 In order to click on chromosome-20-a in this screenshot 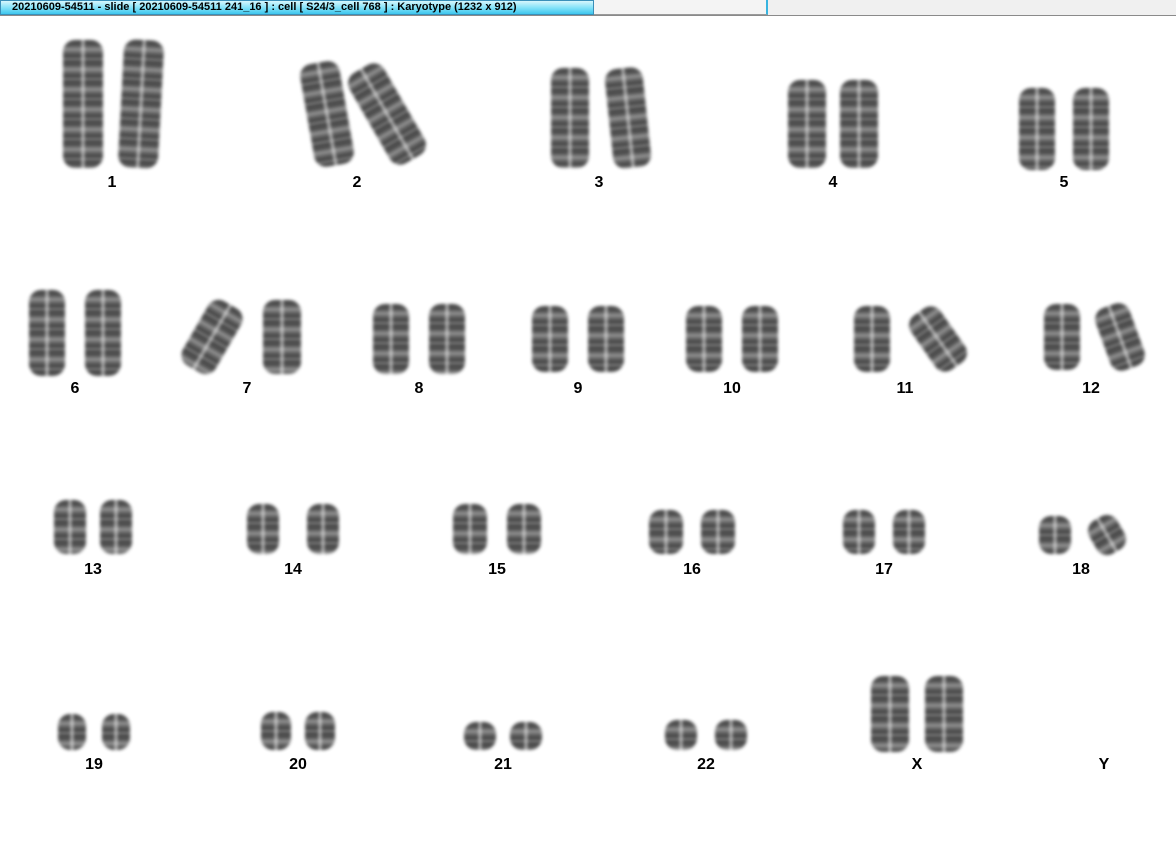, I will do `click(276, 731)`.